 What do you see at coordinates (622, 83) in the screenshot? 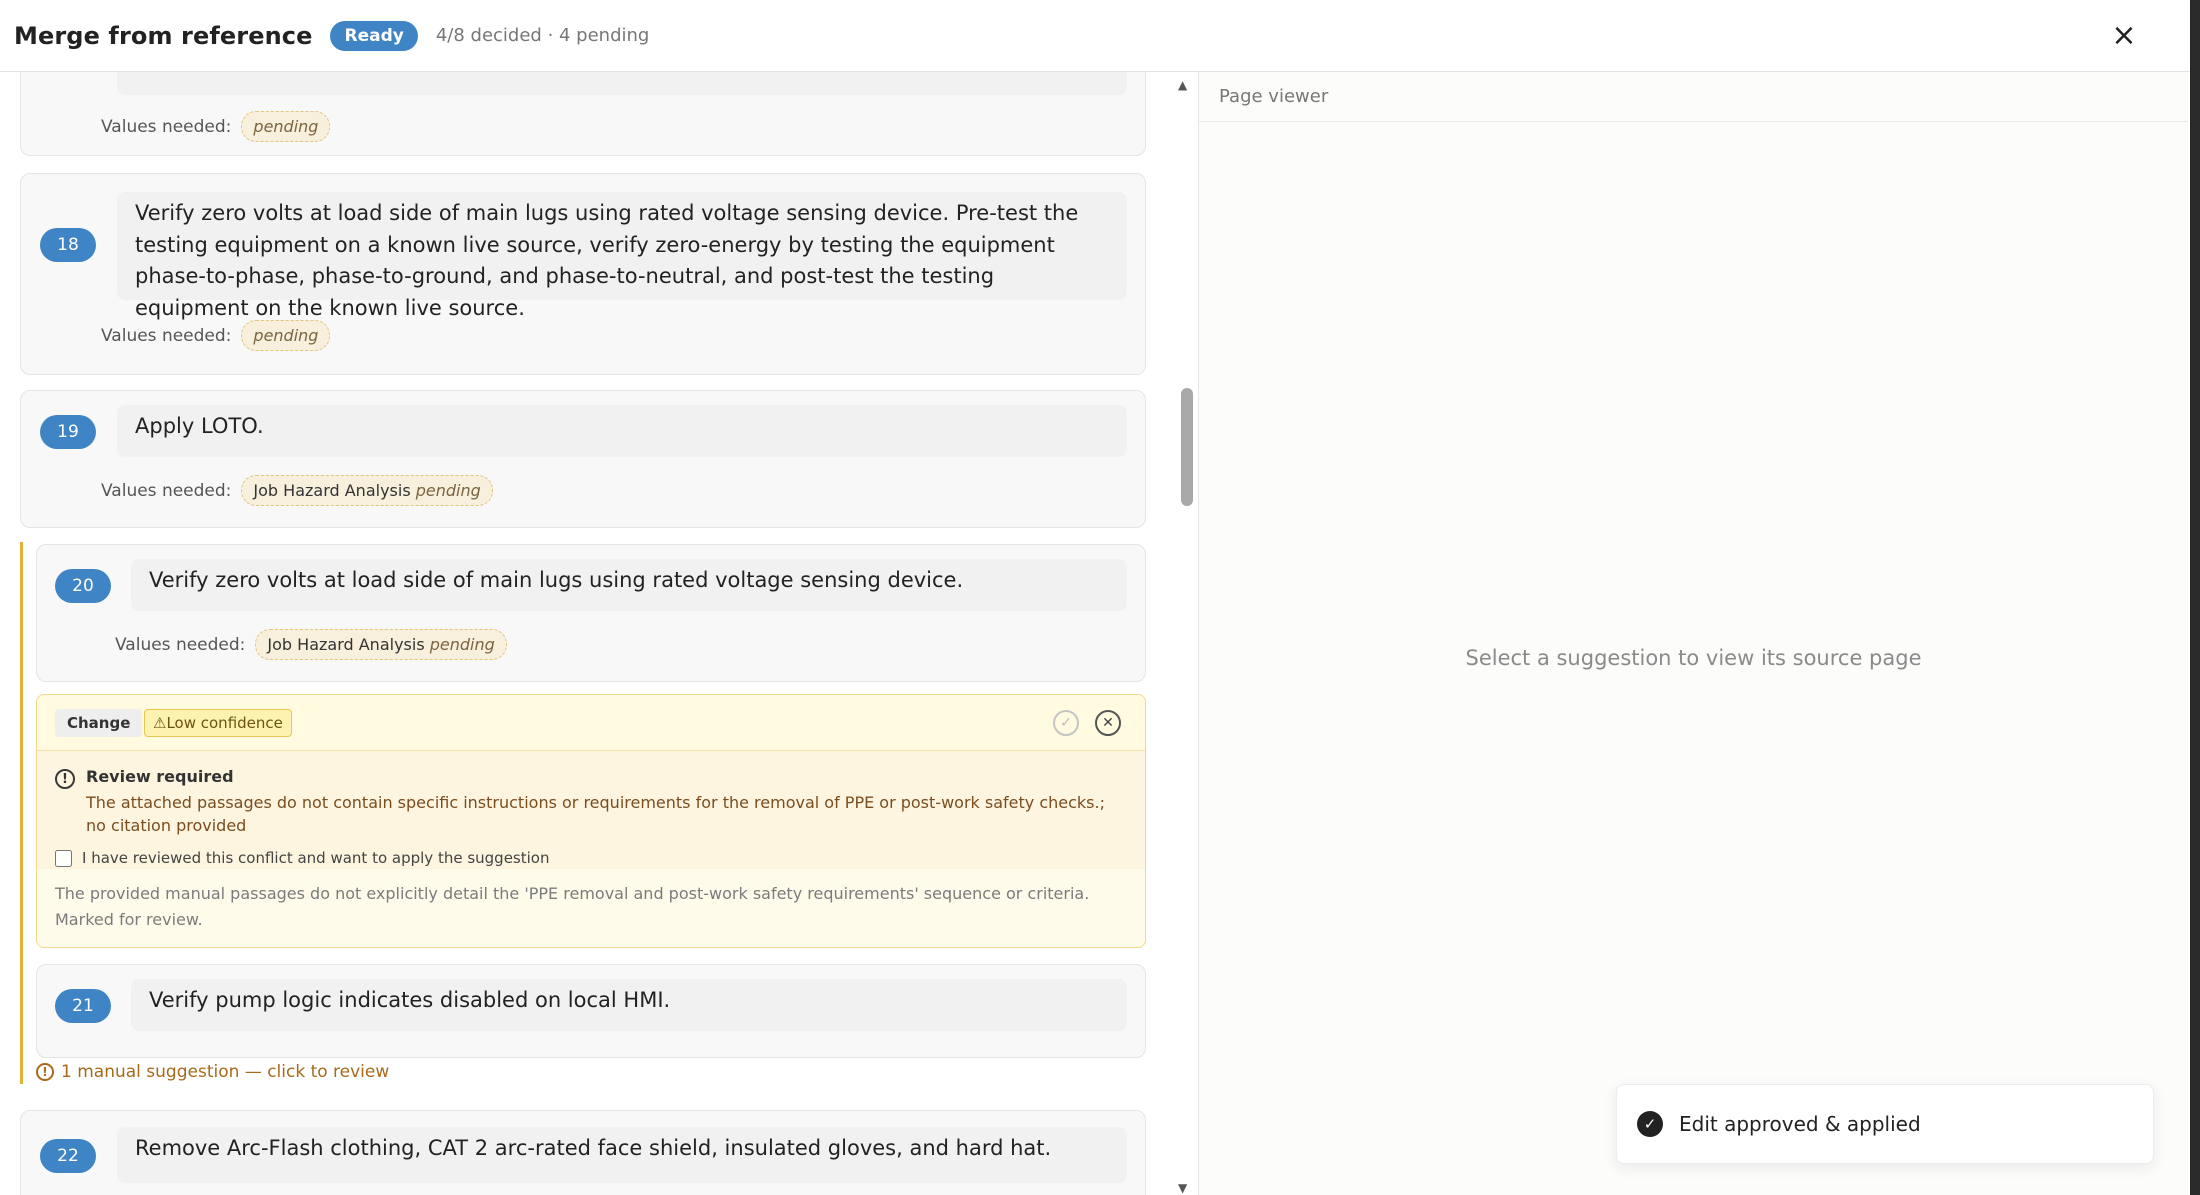
I see `step-text` at bounding box center [622, 83].